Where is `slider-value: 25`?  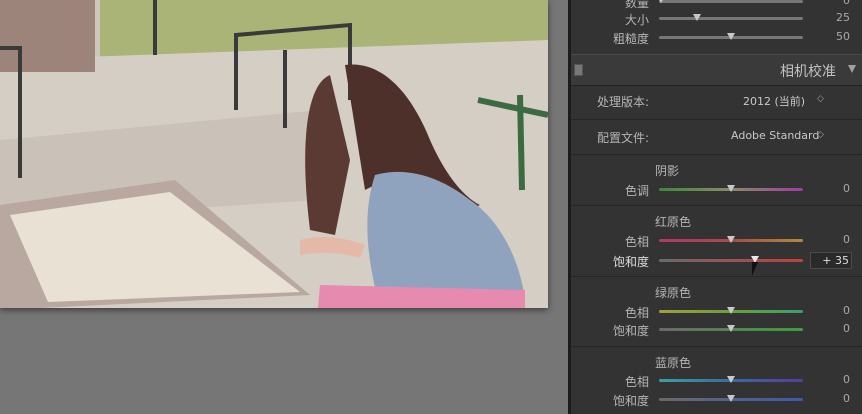 slider-value: 25 is located at coordinates (832, 17).